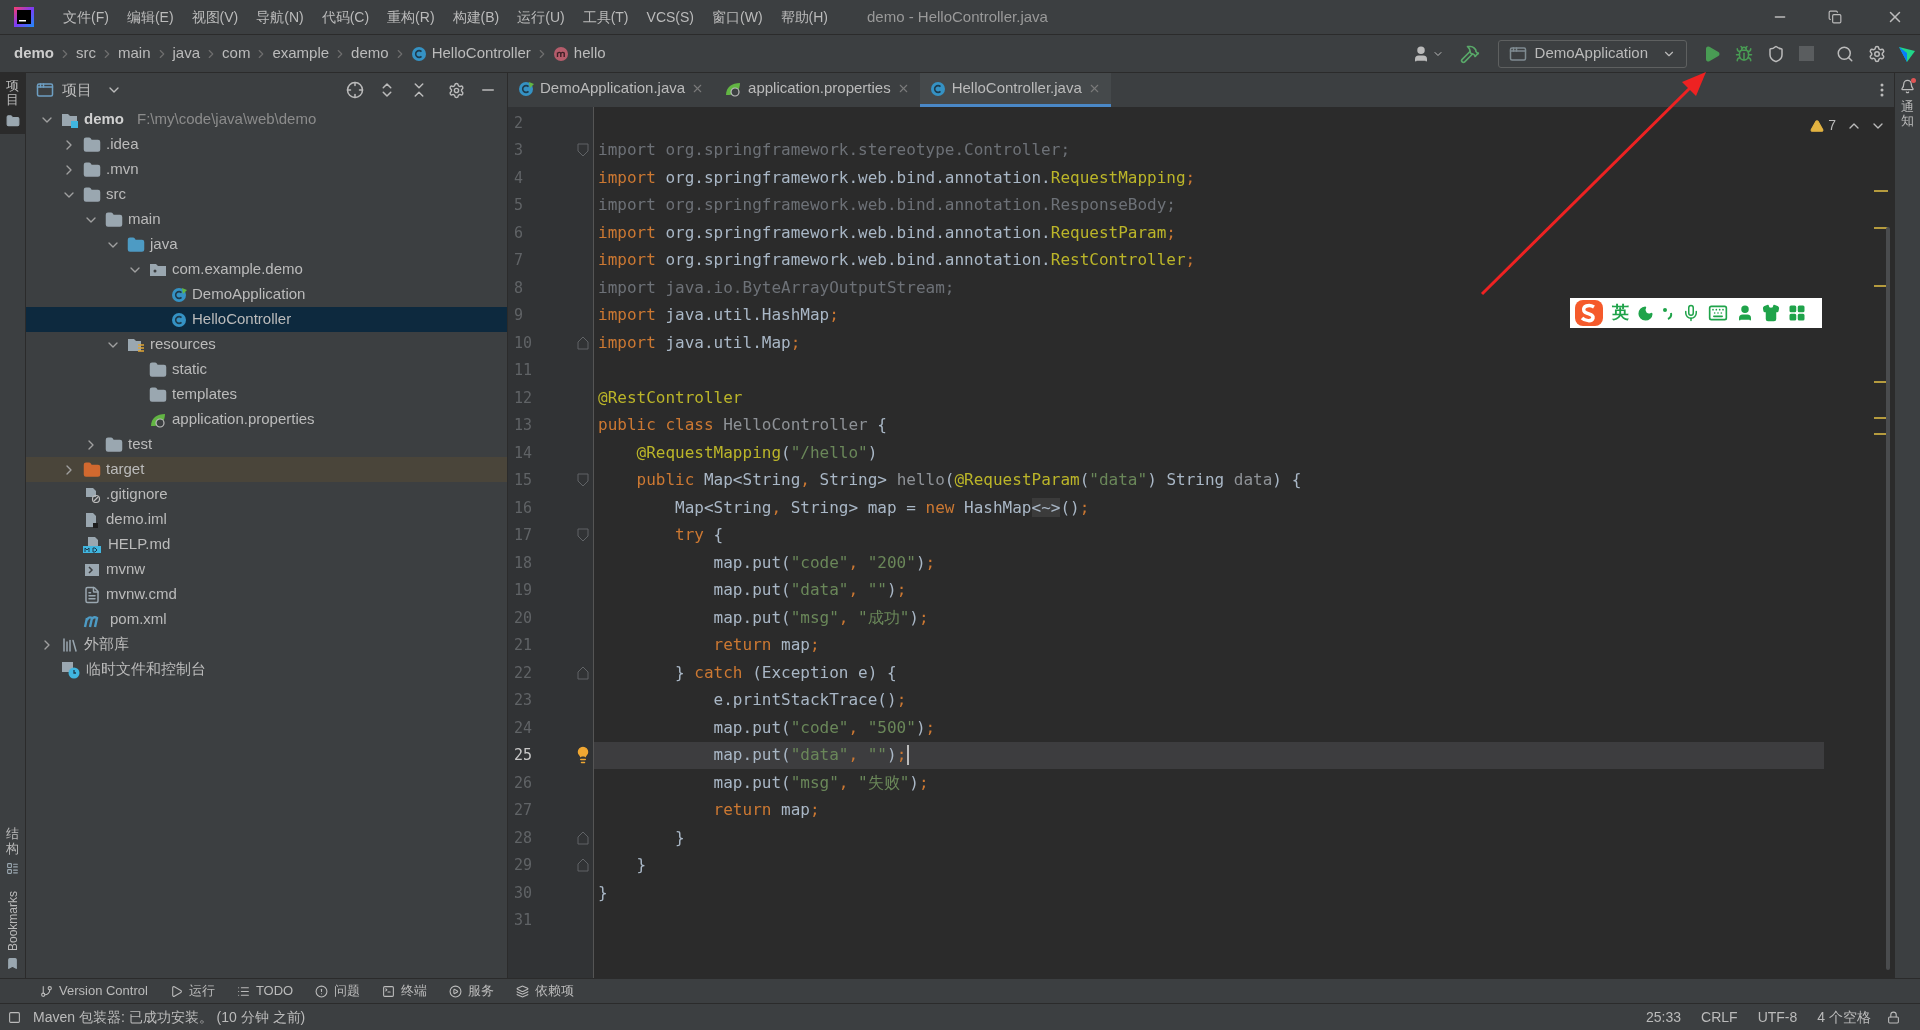  What do you see at coordinates (266, 619) in the screenshot?
I see `tree-item: pom.xml` at bounding box center [266, 619].